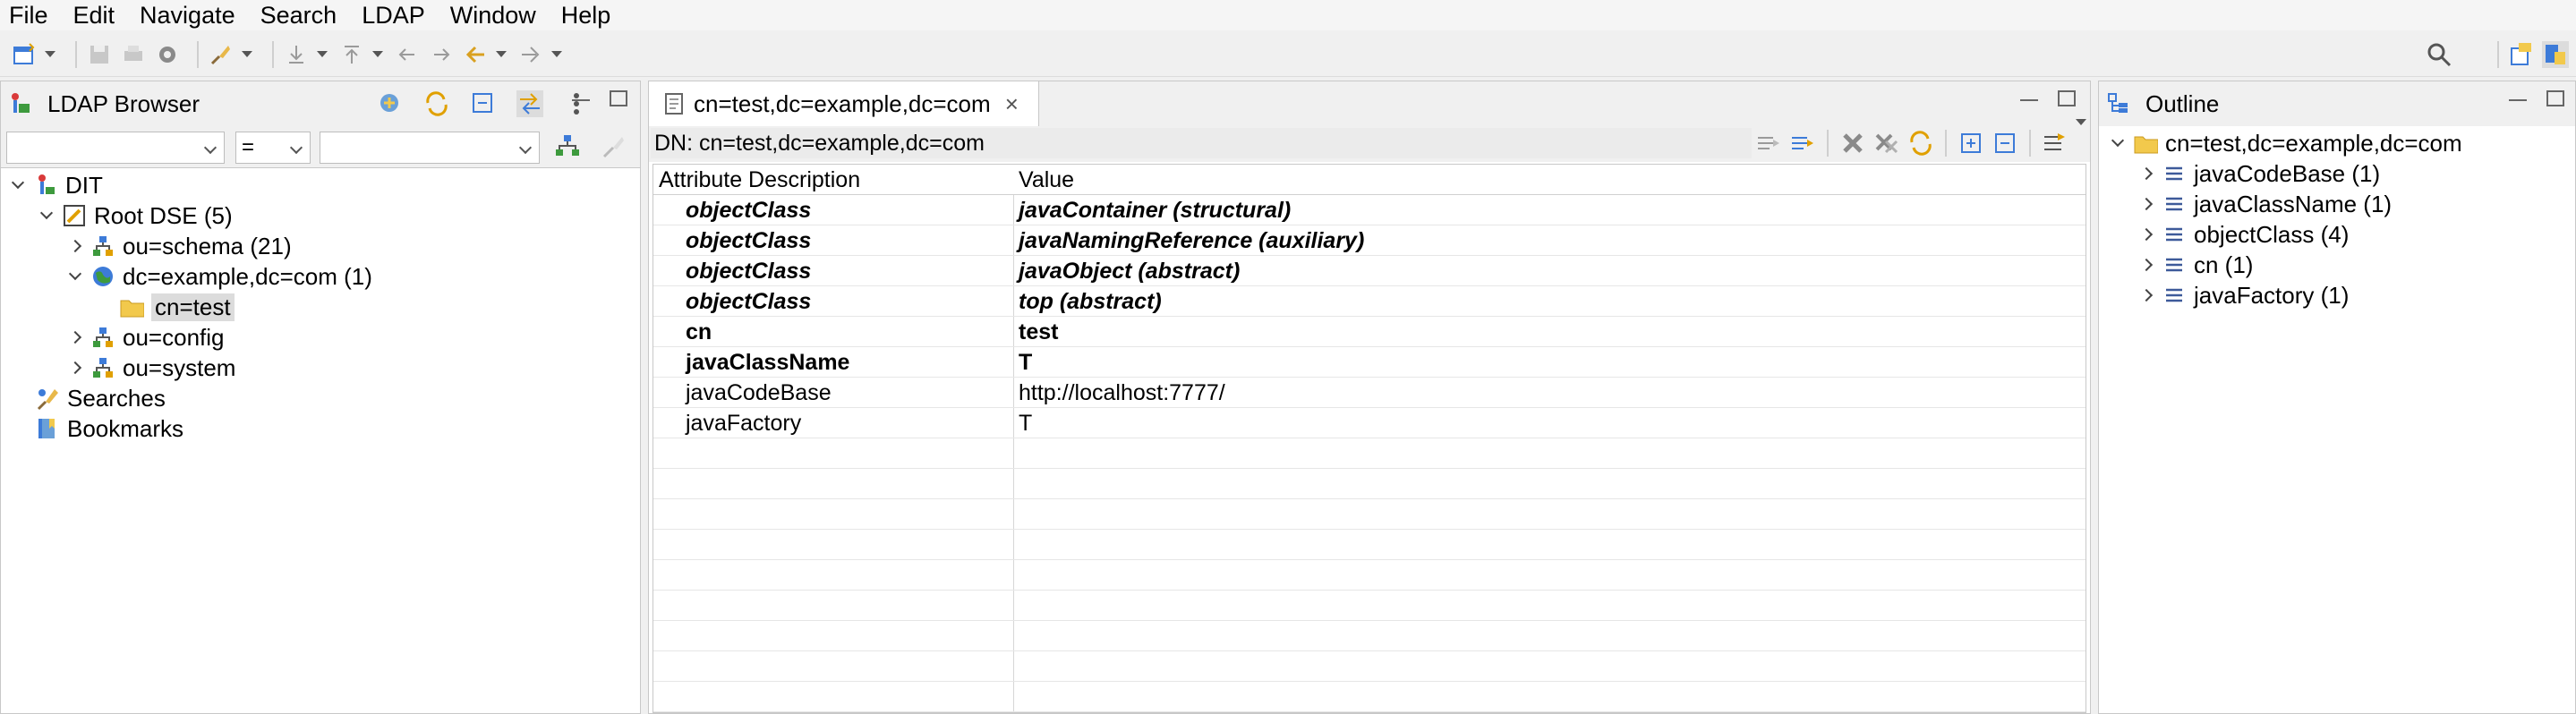 The height and width of the screenshot is (714, 2576). Describe the element at coordinates (759, 393) in the screenshot. I see `attribute-cell: javaCodeBase` at that location.